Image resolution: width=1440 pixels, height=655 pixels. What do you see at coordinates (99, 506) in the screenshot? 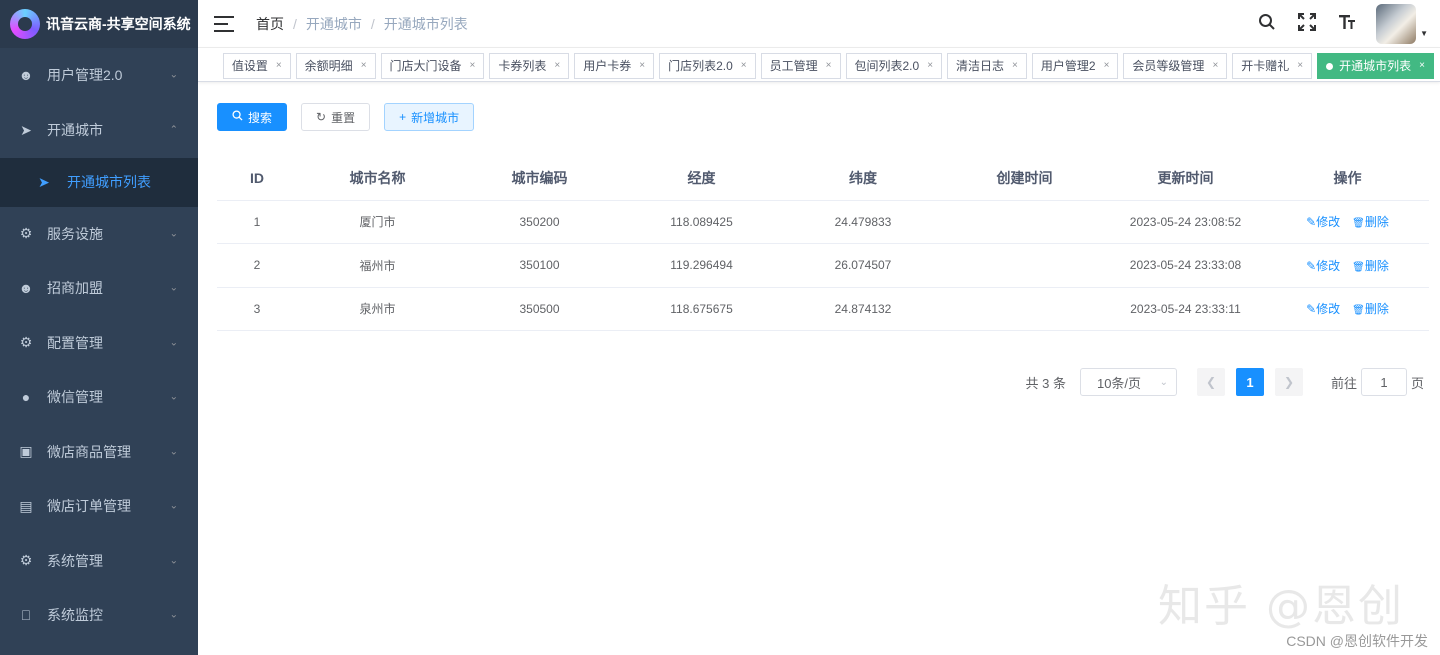
I see `sidebar-item-shop-orders: ▤ 微店订单管理 ⌄` at bounding box center [99, 506].